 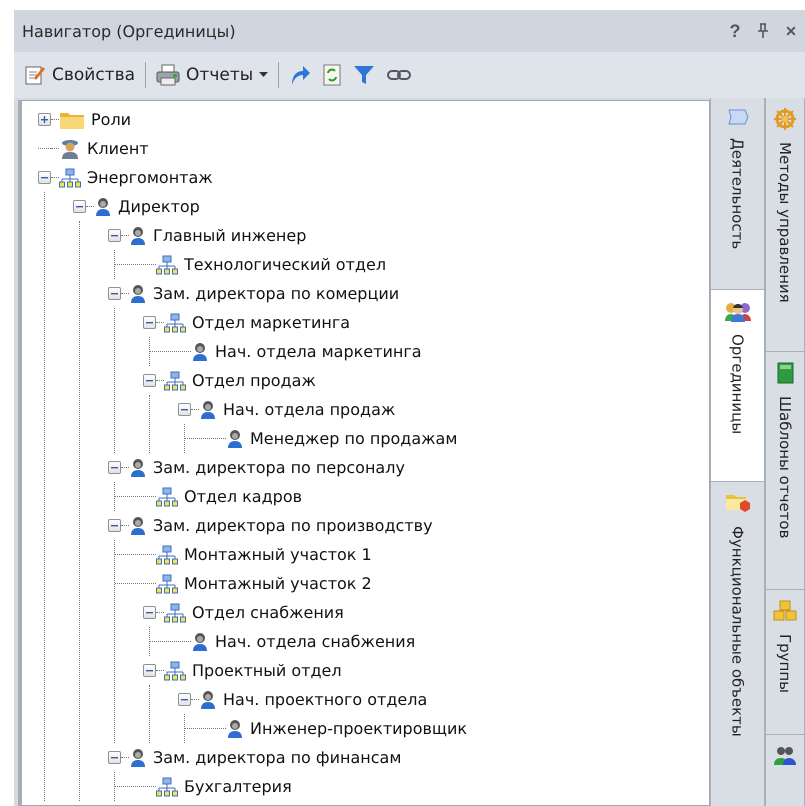 What do you see at coordinates (150, 177) in the screenshot?
I see `tree-item: Энергомонтаж` at bounding box center [150, 177].